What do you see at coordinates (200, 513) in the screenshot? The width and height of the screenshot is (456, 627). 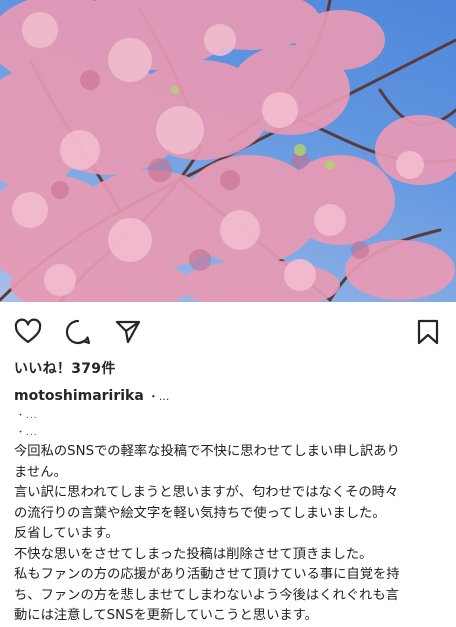 I see `caption-line: の流行りの言葉や絵文字を軽い気持ちで使ってしまいました。` at bounding box center [200, 513].